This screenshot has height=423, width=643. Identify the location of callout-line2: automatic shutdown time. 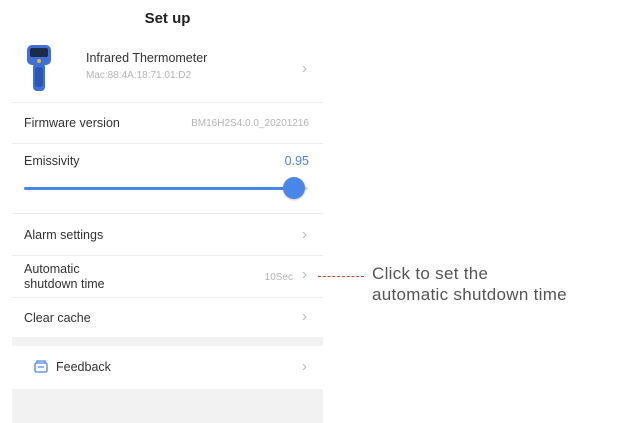
(469, 294).